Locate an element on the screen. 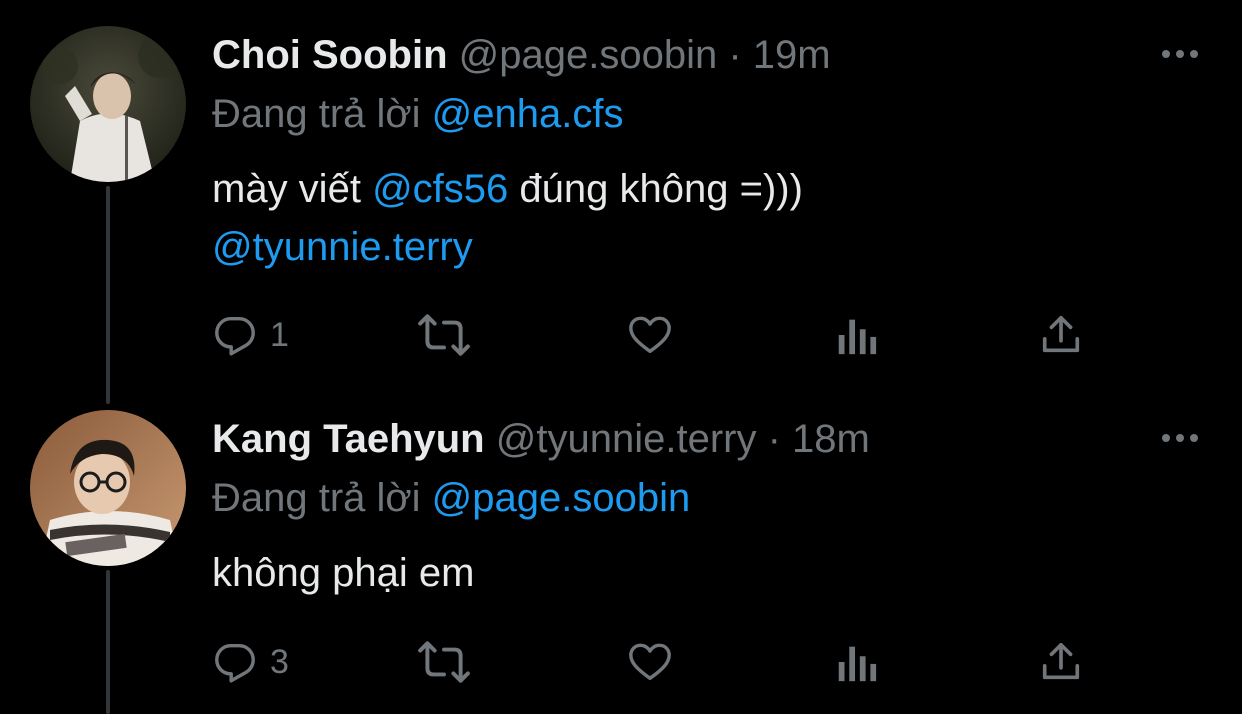 The height and width of the screenshot is (714, 1242). tweet-text: không phại em is located at coordinates (702, 573).